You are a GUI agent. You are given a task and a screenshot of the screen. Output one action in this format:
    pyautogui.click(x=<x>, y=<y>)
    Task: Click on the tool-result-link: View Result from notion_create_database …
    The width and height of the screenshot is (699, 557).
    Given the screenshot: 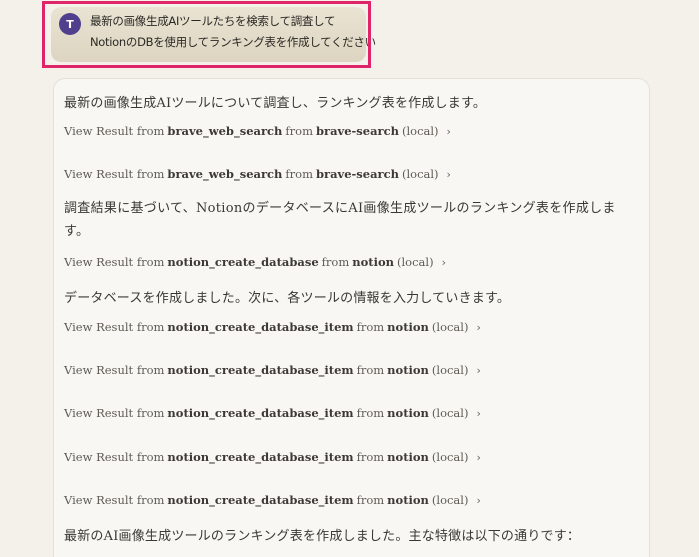 What is the action you would take?
    pyautogui.click(x=255, y=262)
    